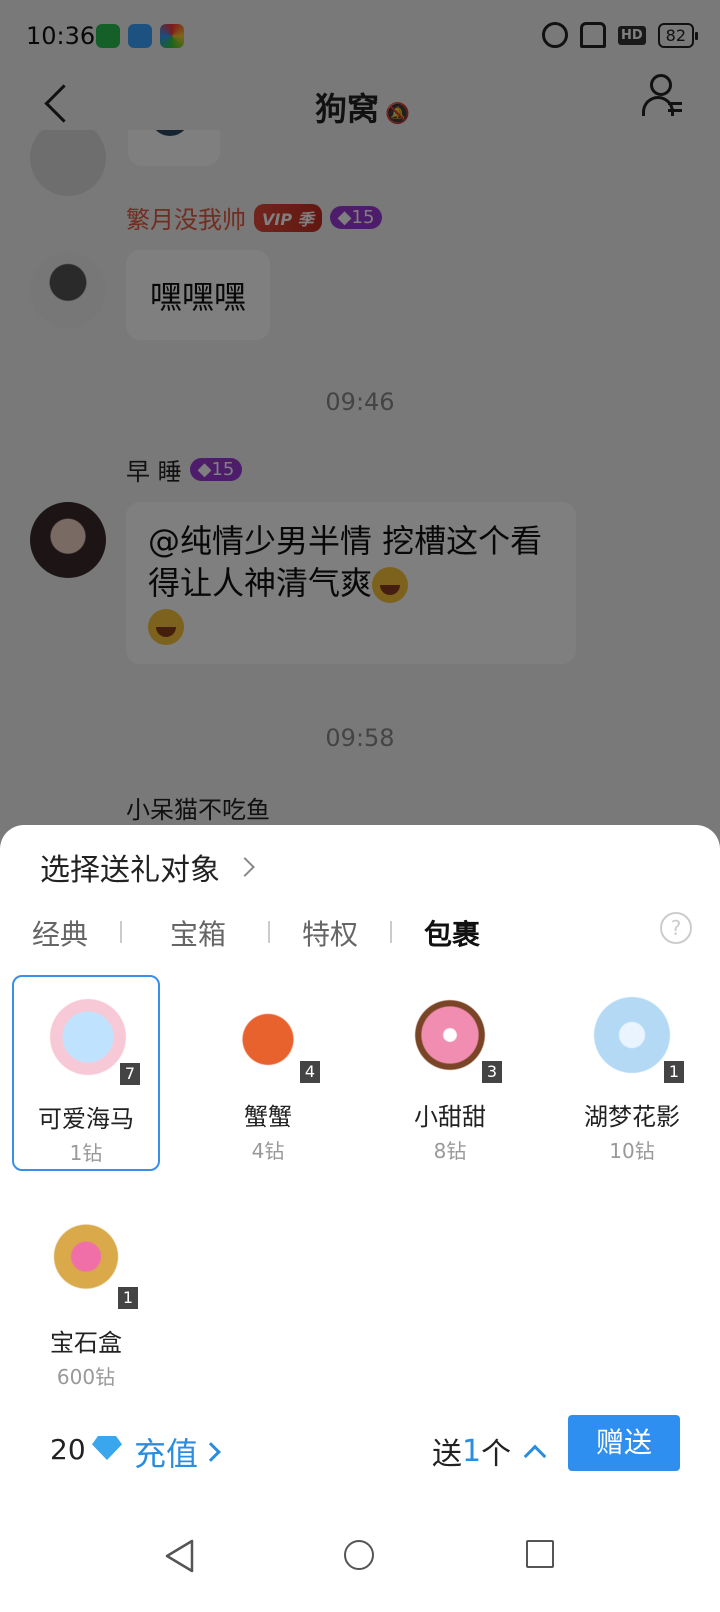 The height and width of the screenshot is (1612, 720). I want to click on gift-name: 小甜甜, so click(450, 1117).